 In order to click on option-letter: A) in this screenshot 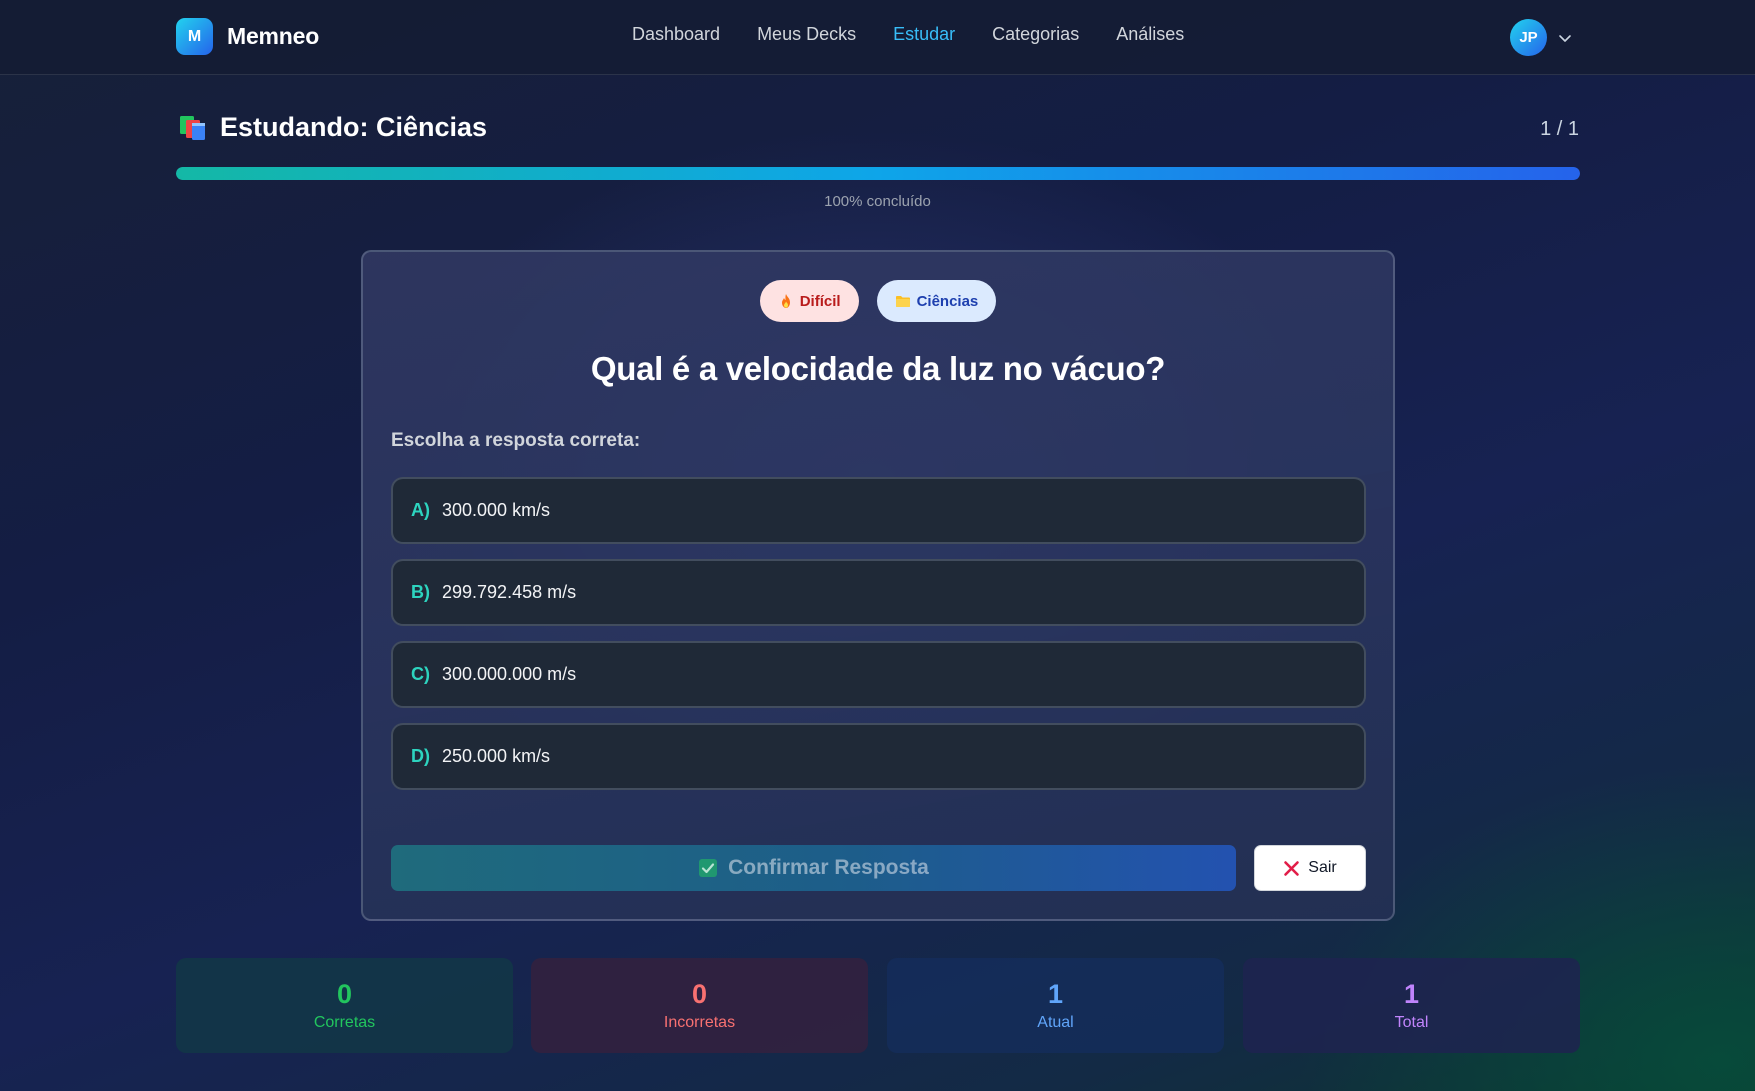, I will do `click(420, 510)`.